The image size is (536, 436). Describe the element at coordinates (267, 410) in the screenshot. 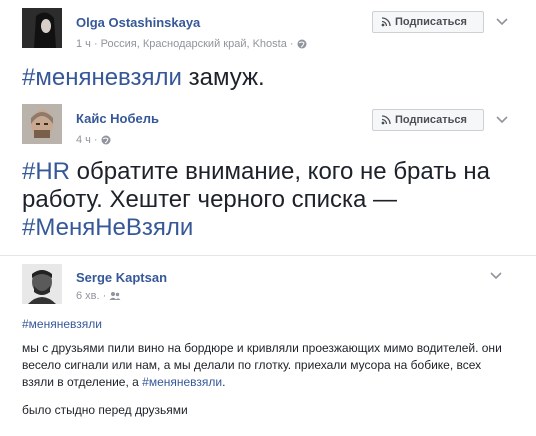

I see `post-paragraph: было стыдно перед друзьями` at that location.